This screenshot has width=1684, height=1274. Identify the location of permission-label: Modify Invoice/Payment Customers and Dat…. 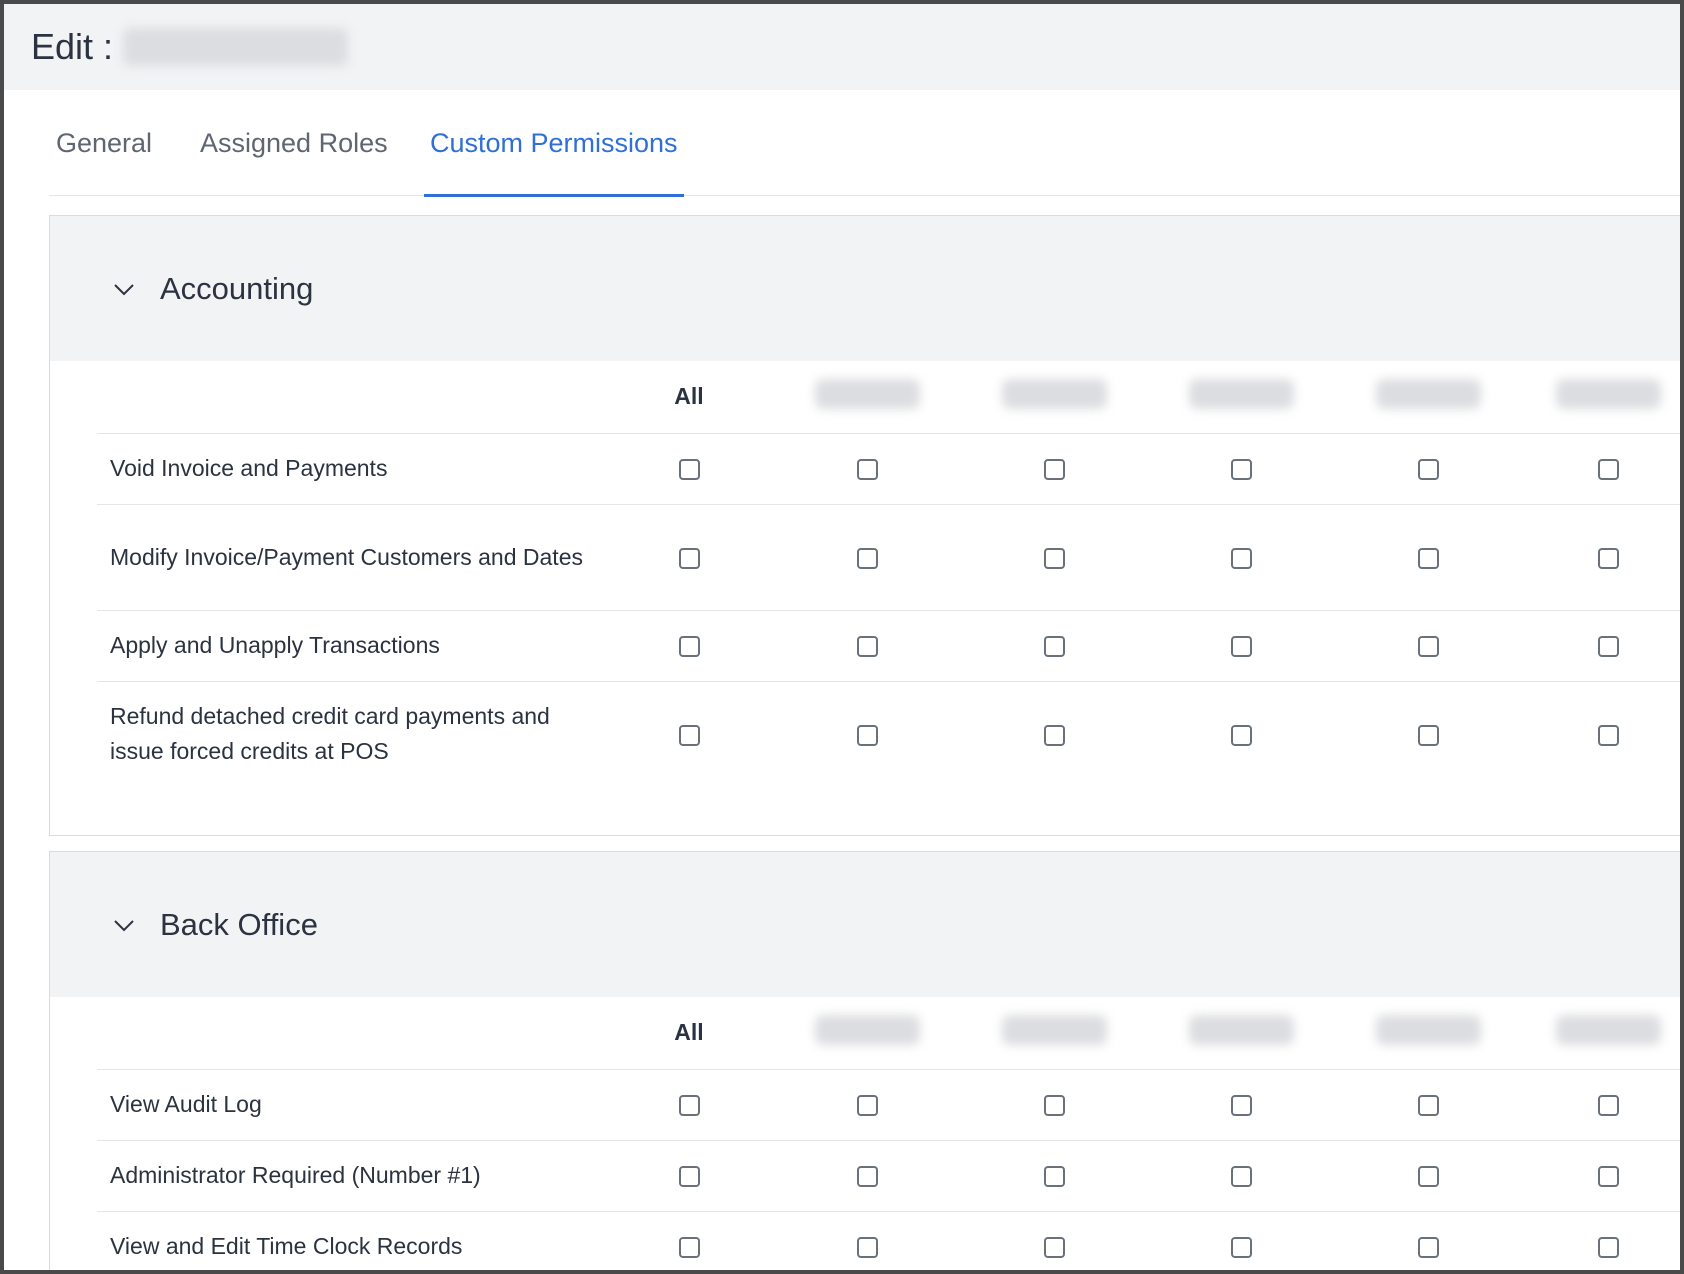
(350, 557).